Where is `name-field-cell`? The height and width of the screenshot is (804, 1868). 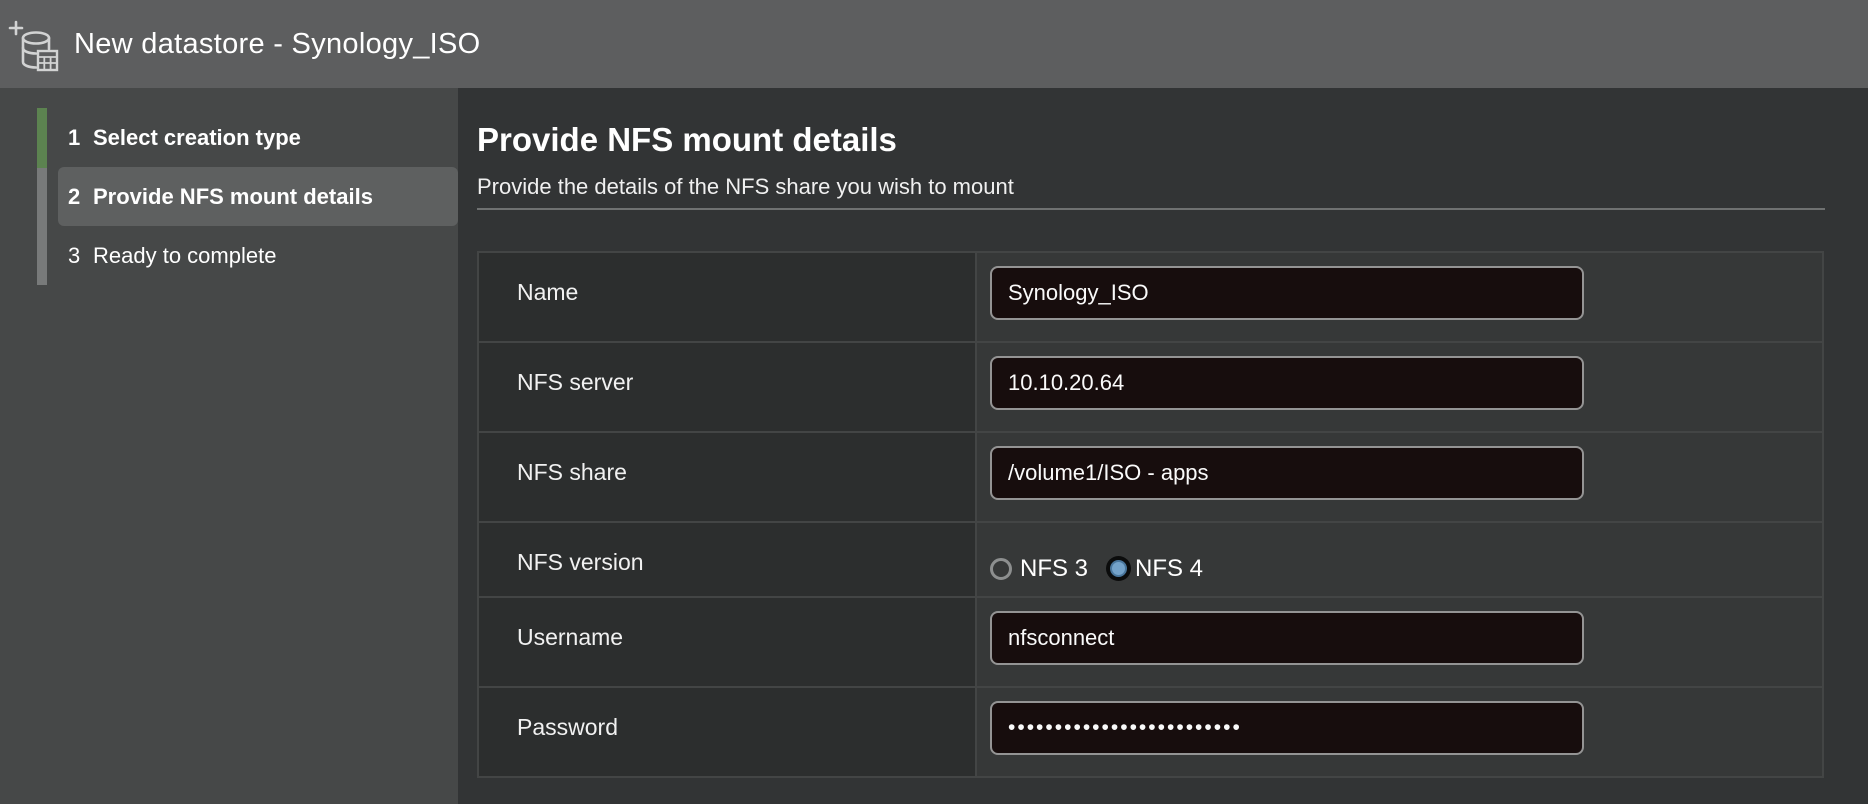 name-field-cell is located at coordinates (1399, 297).